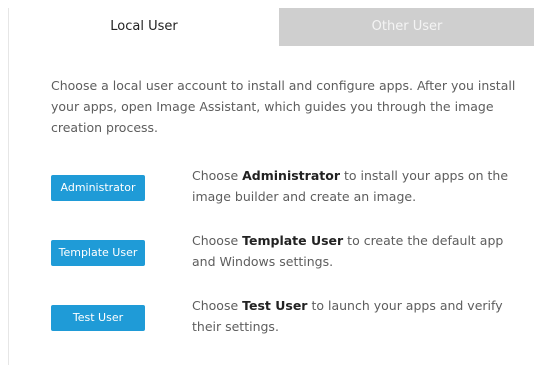 Image resolution: width=534 pixels, height=365 pixels. What do you see at coordinates (98, 188) in the screenshot?
I see `administrator-button: Administrator` at bounding box center [98, 188].